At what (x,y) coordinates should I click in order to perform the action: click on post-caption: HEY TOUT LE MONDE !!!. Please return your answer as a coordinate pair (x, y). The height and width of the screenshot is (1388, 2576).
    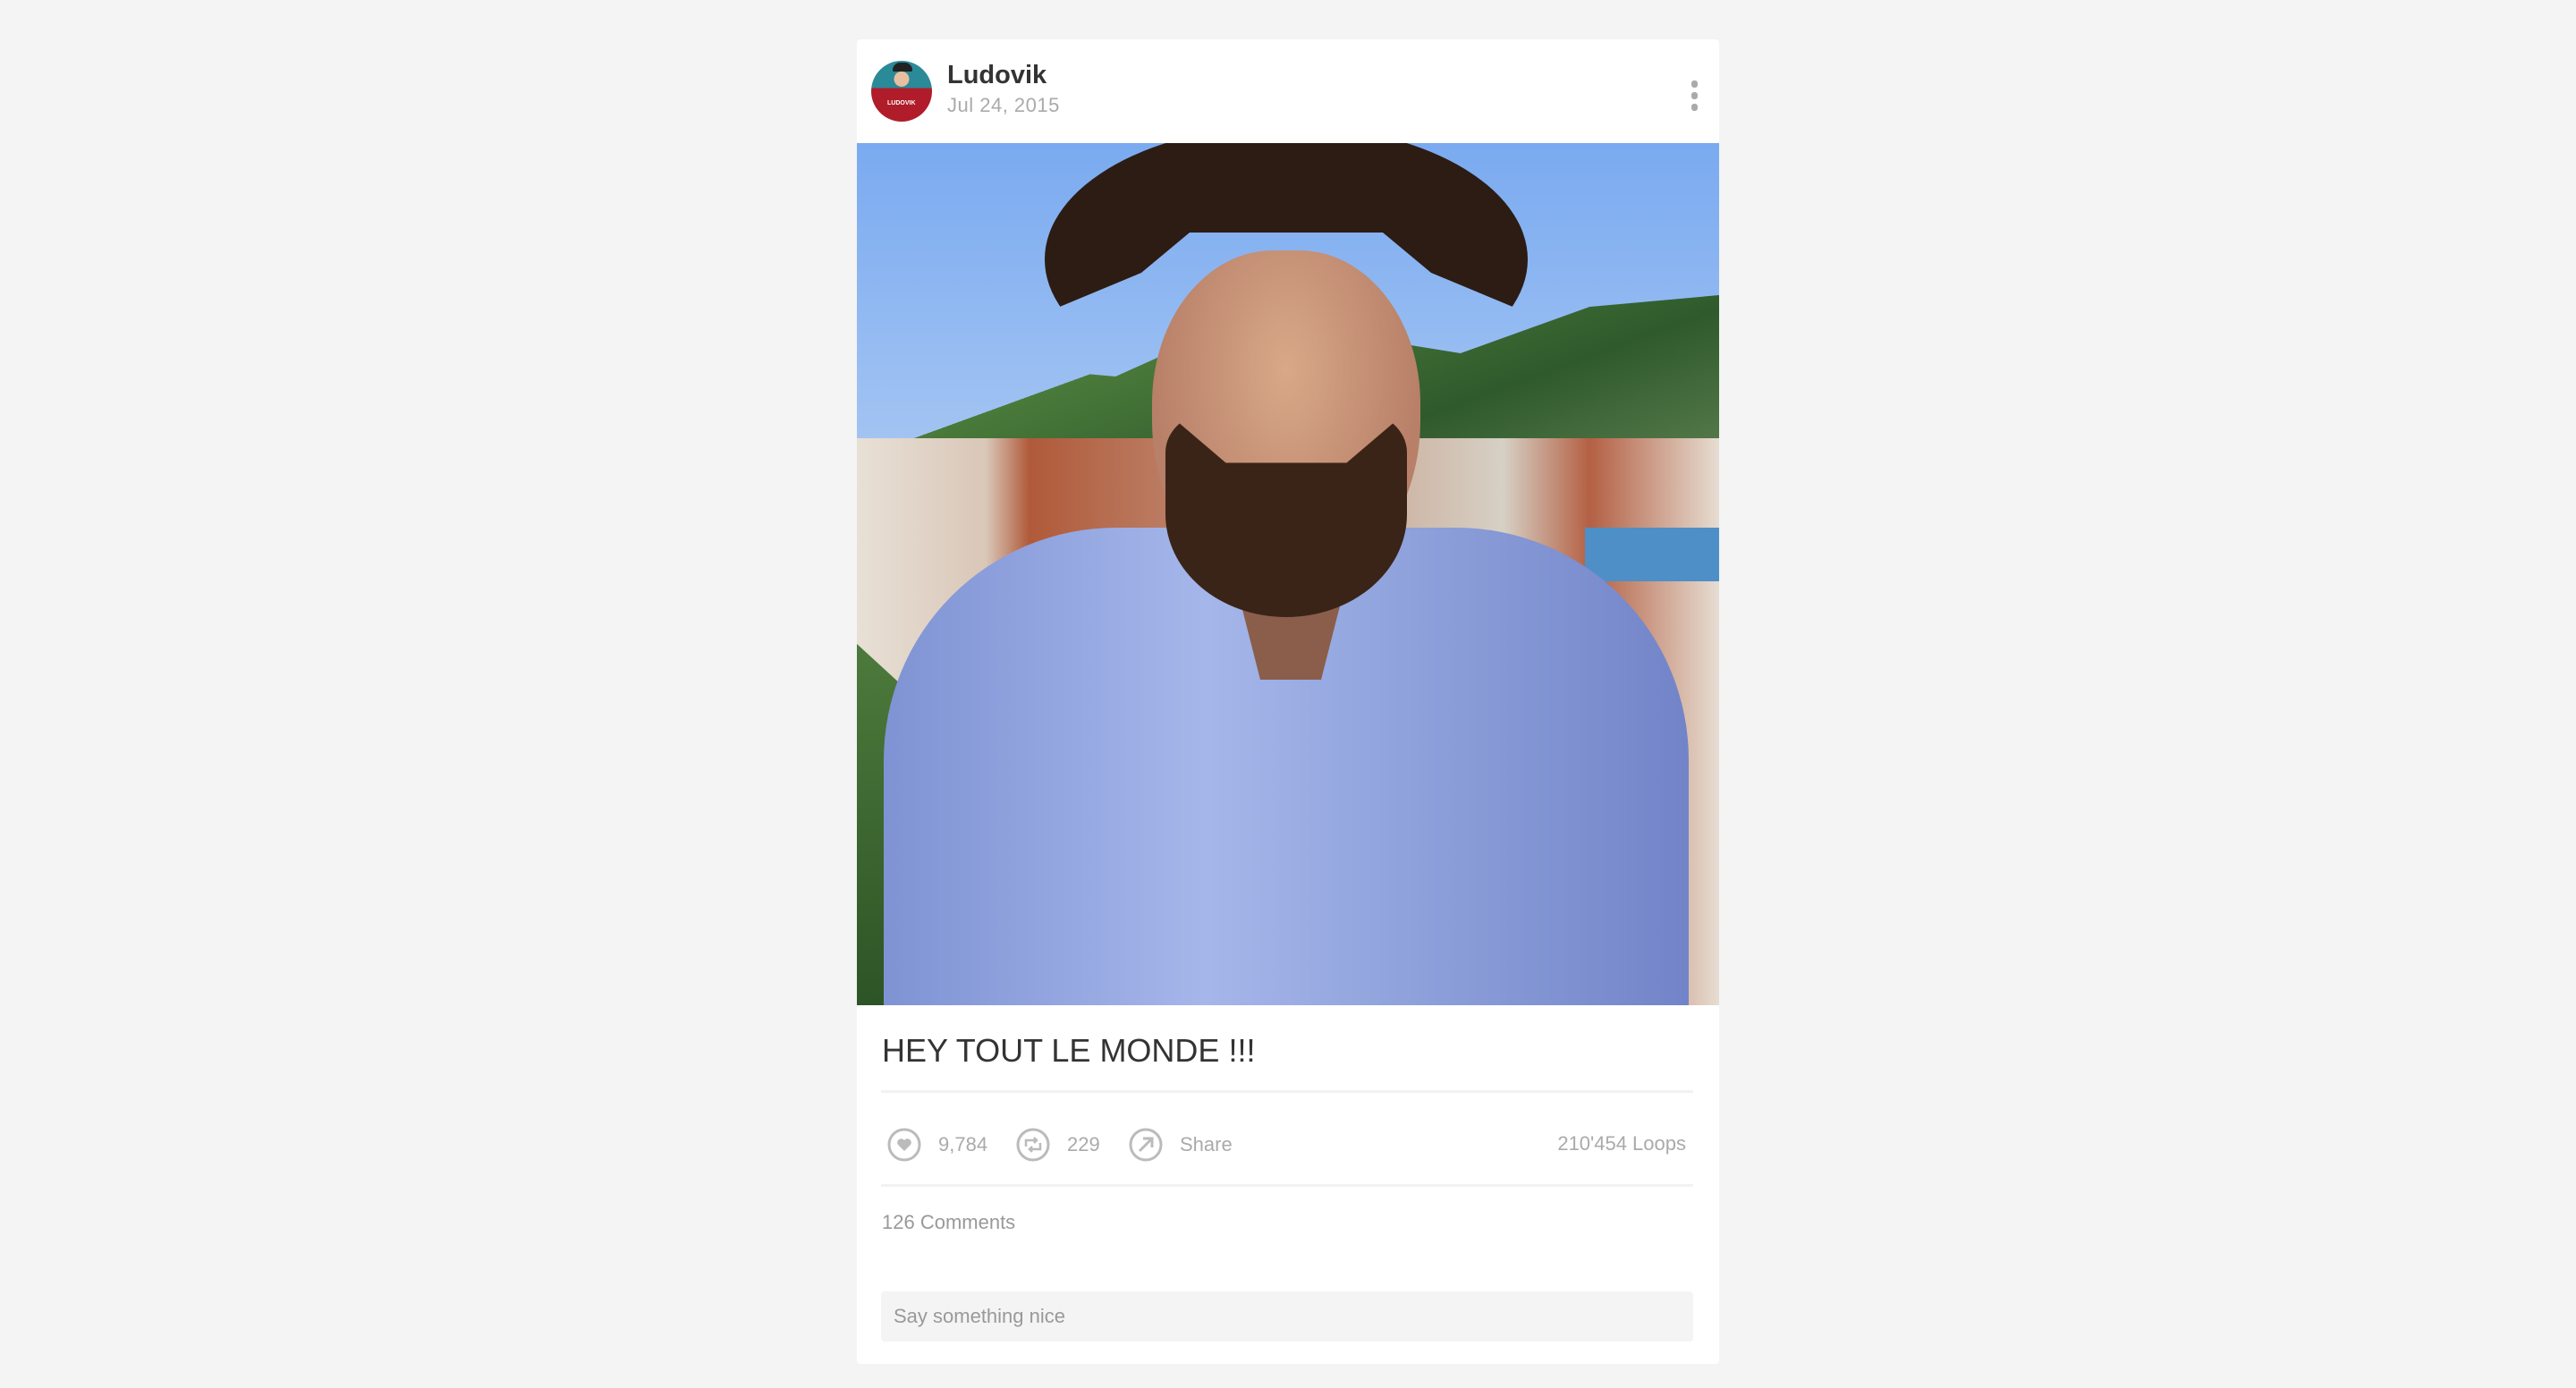
    Looking at the image, I should click on (1069, 1050).